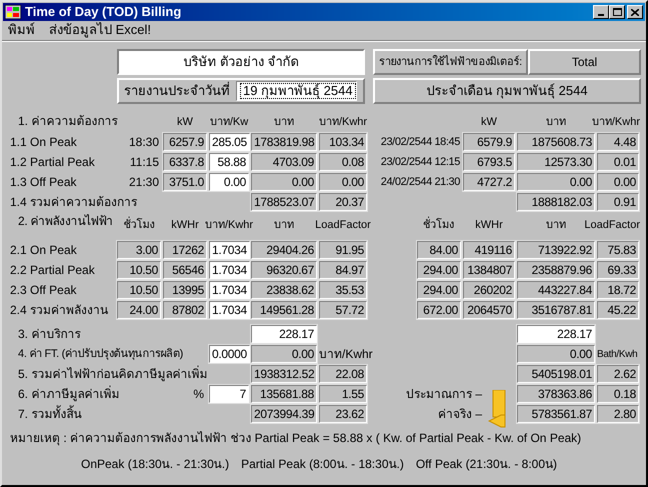 Image resolution: width=648 pixels, height=487 pixels. Describe the element at coordinates (185, 225) in the screenshot. I see `column-header: kWHr` at that location.